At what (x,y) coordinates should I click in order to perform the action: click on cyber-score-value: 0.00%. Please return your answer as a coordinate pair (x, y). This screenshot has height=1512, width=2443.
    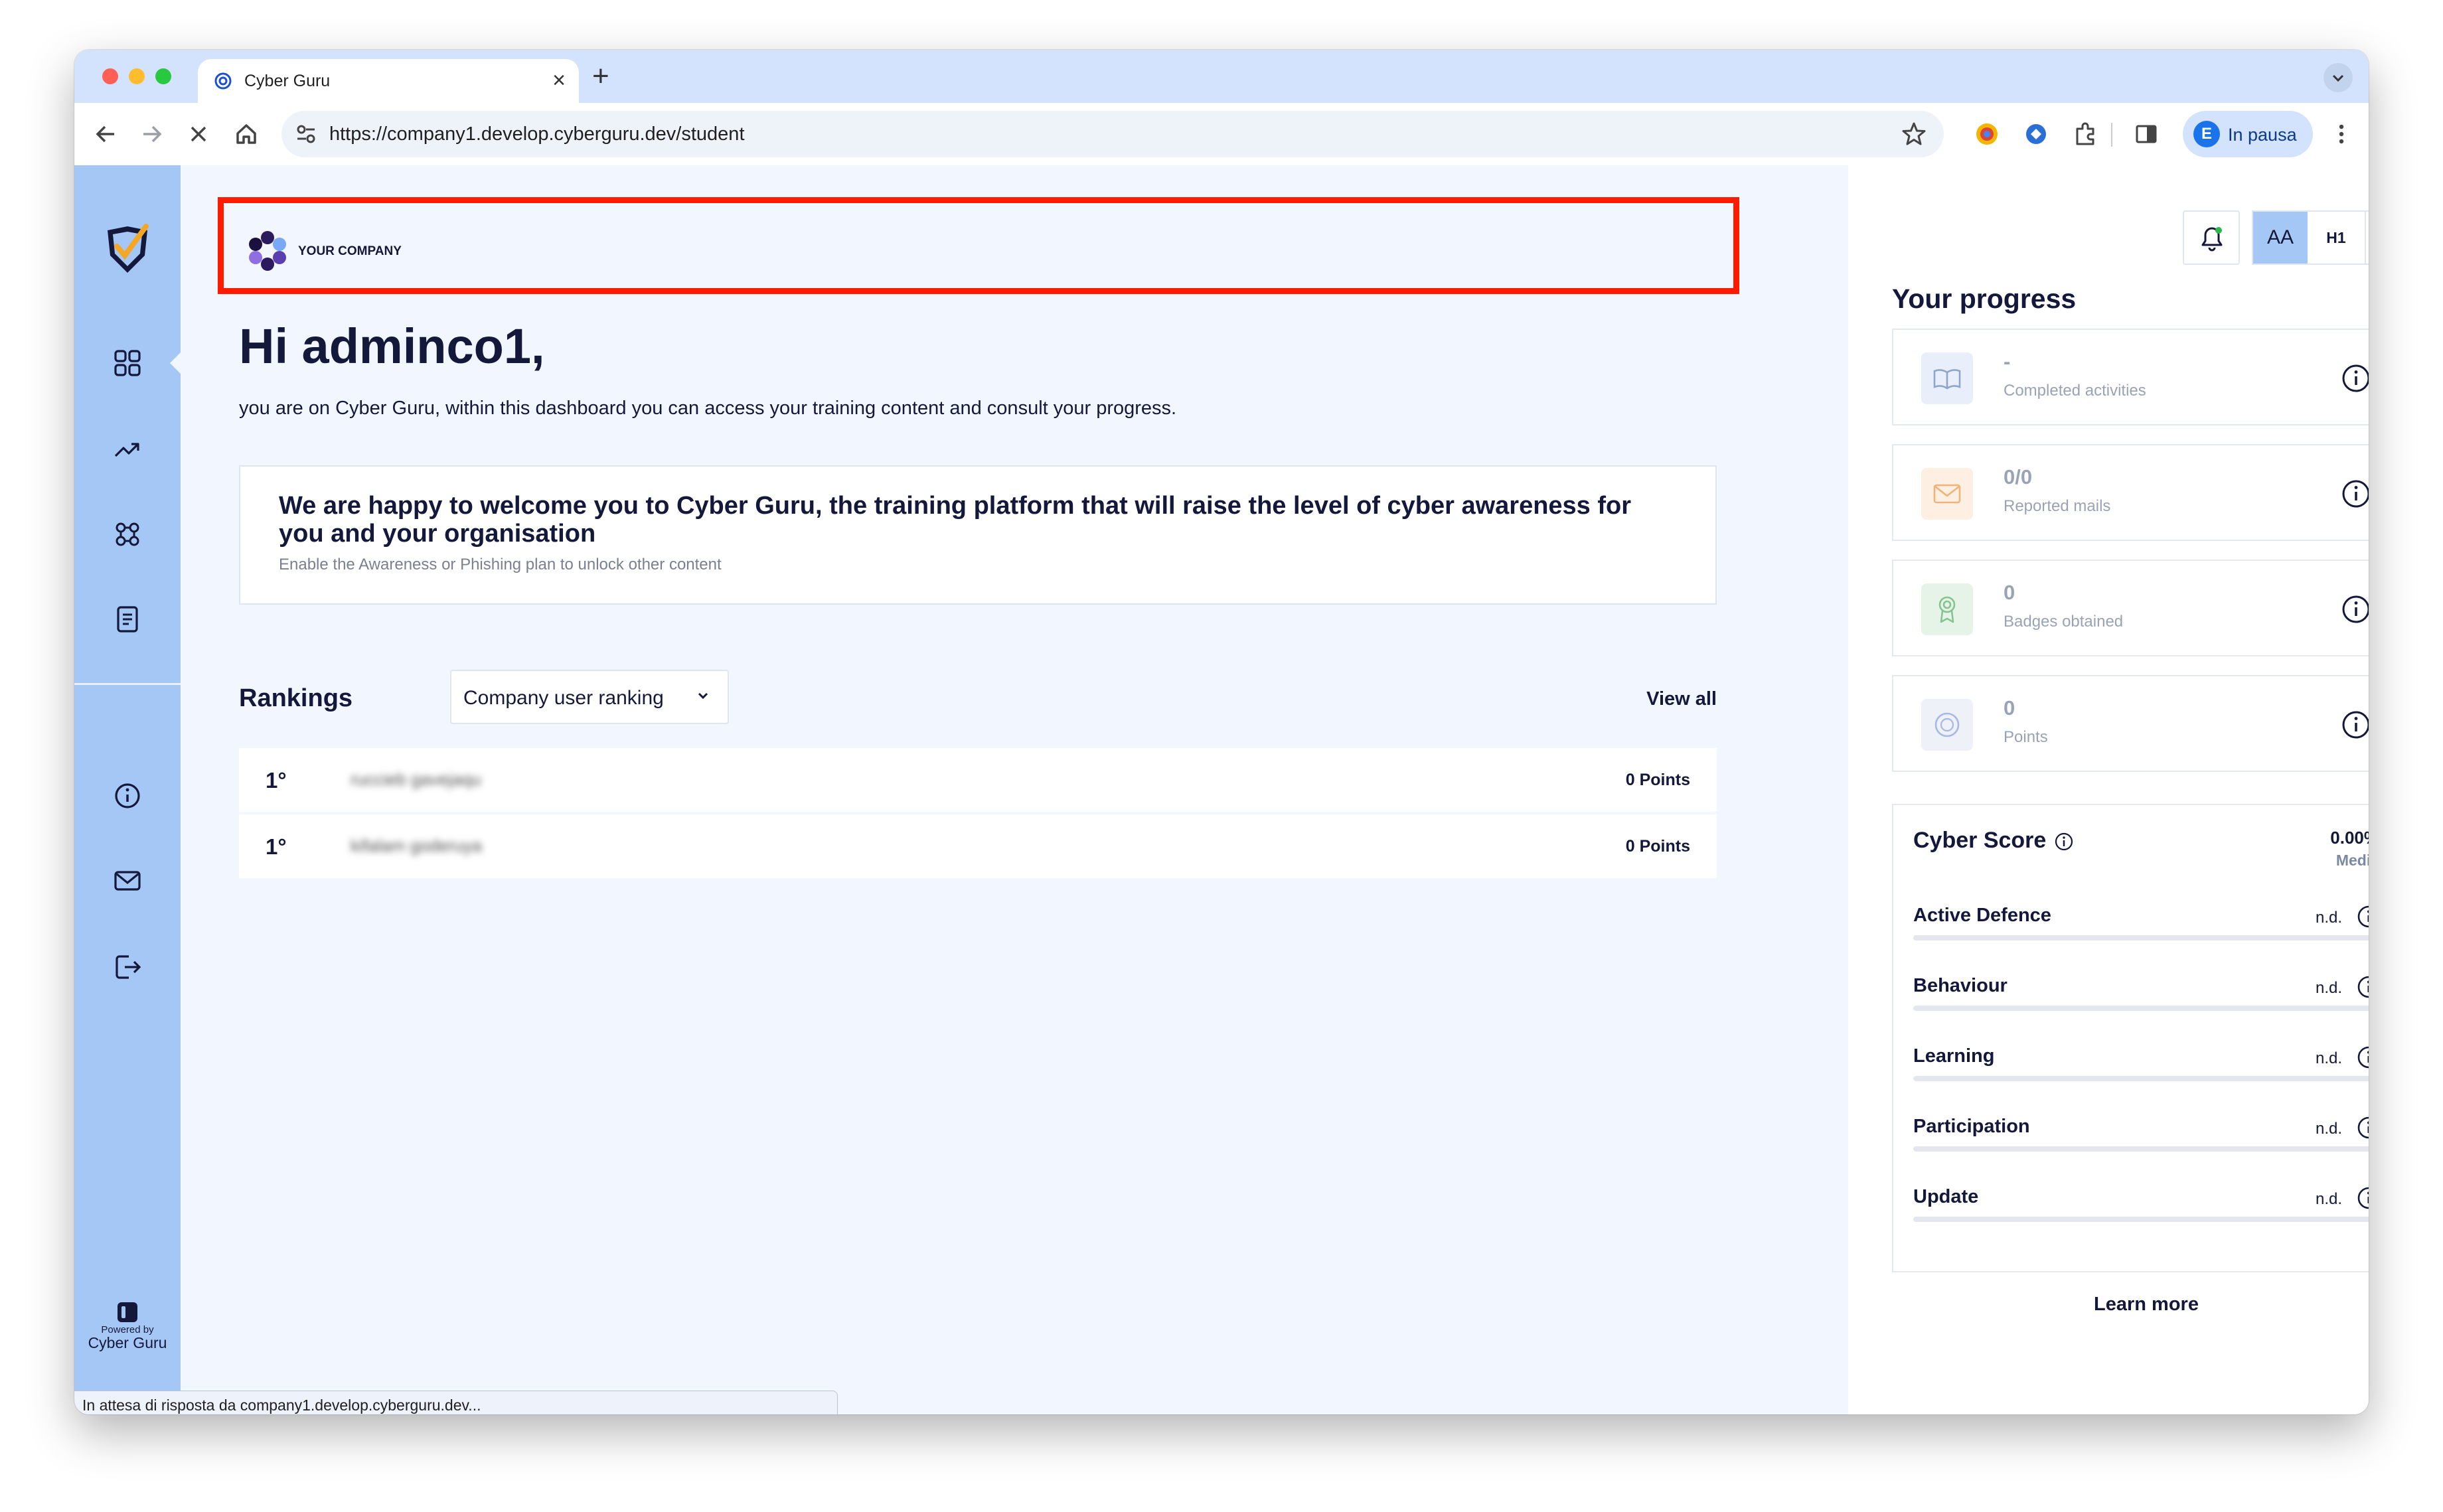
    Looking at the image, I should click on (2349, 838).